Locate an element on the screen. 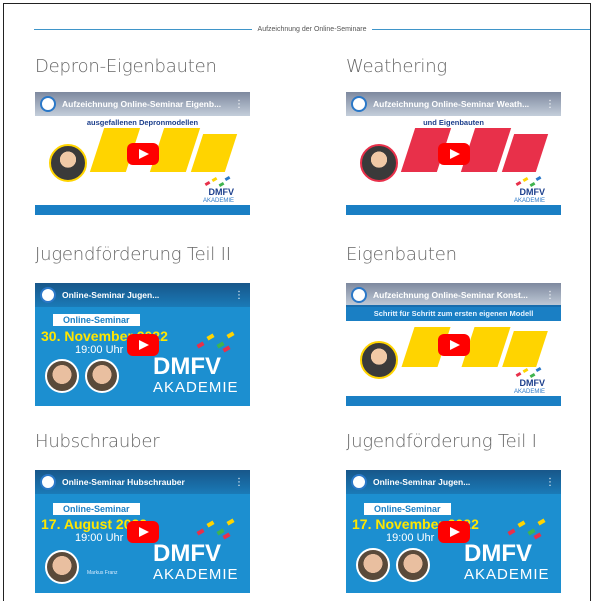  video-title-weathering: Weathering is located at coordinates (396, 66).